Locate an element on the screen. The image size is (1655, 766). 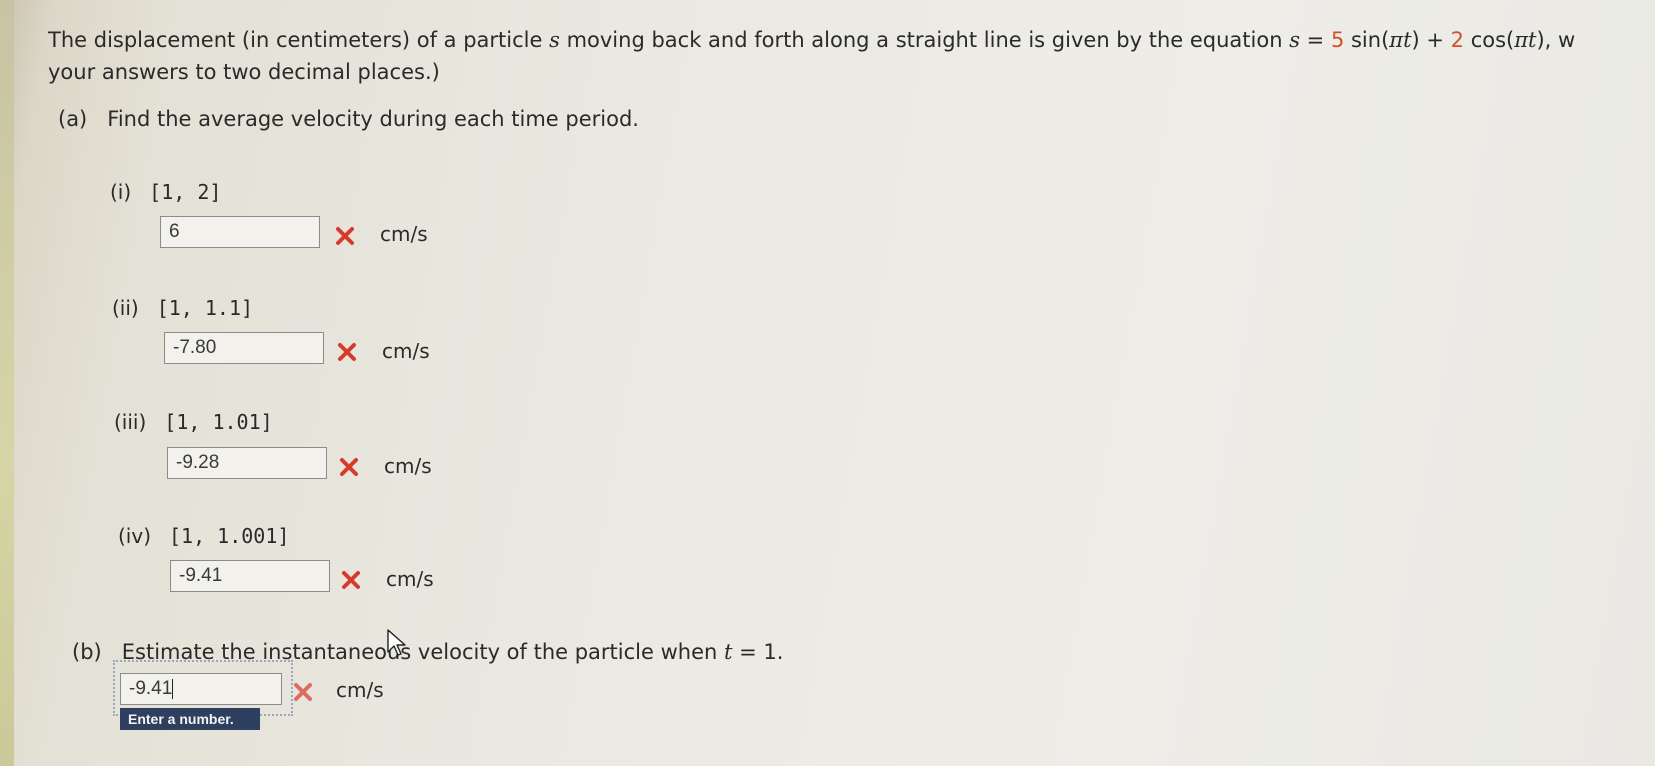
coefficient-1: 5 is located at coordinates (1337, 40).